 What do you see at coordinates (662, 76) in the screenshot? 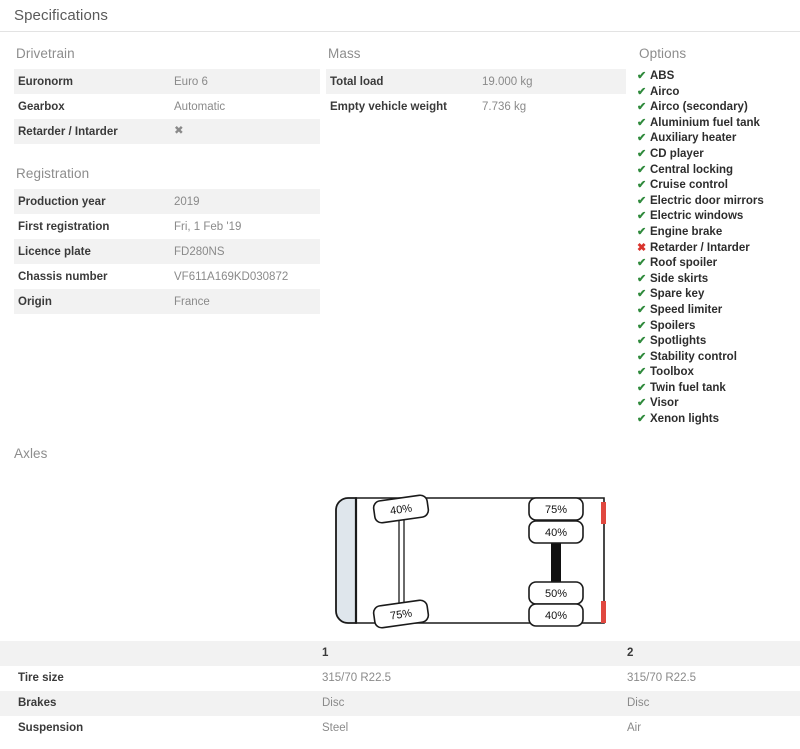
I see `option-label: ABS` at bounding box center [662, 76].